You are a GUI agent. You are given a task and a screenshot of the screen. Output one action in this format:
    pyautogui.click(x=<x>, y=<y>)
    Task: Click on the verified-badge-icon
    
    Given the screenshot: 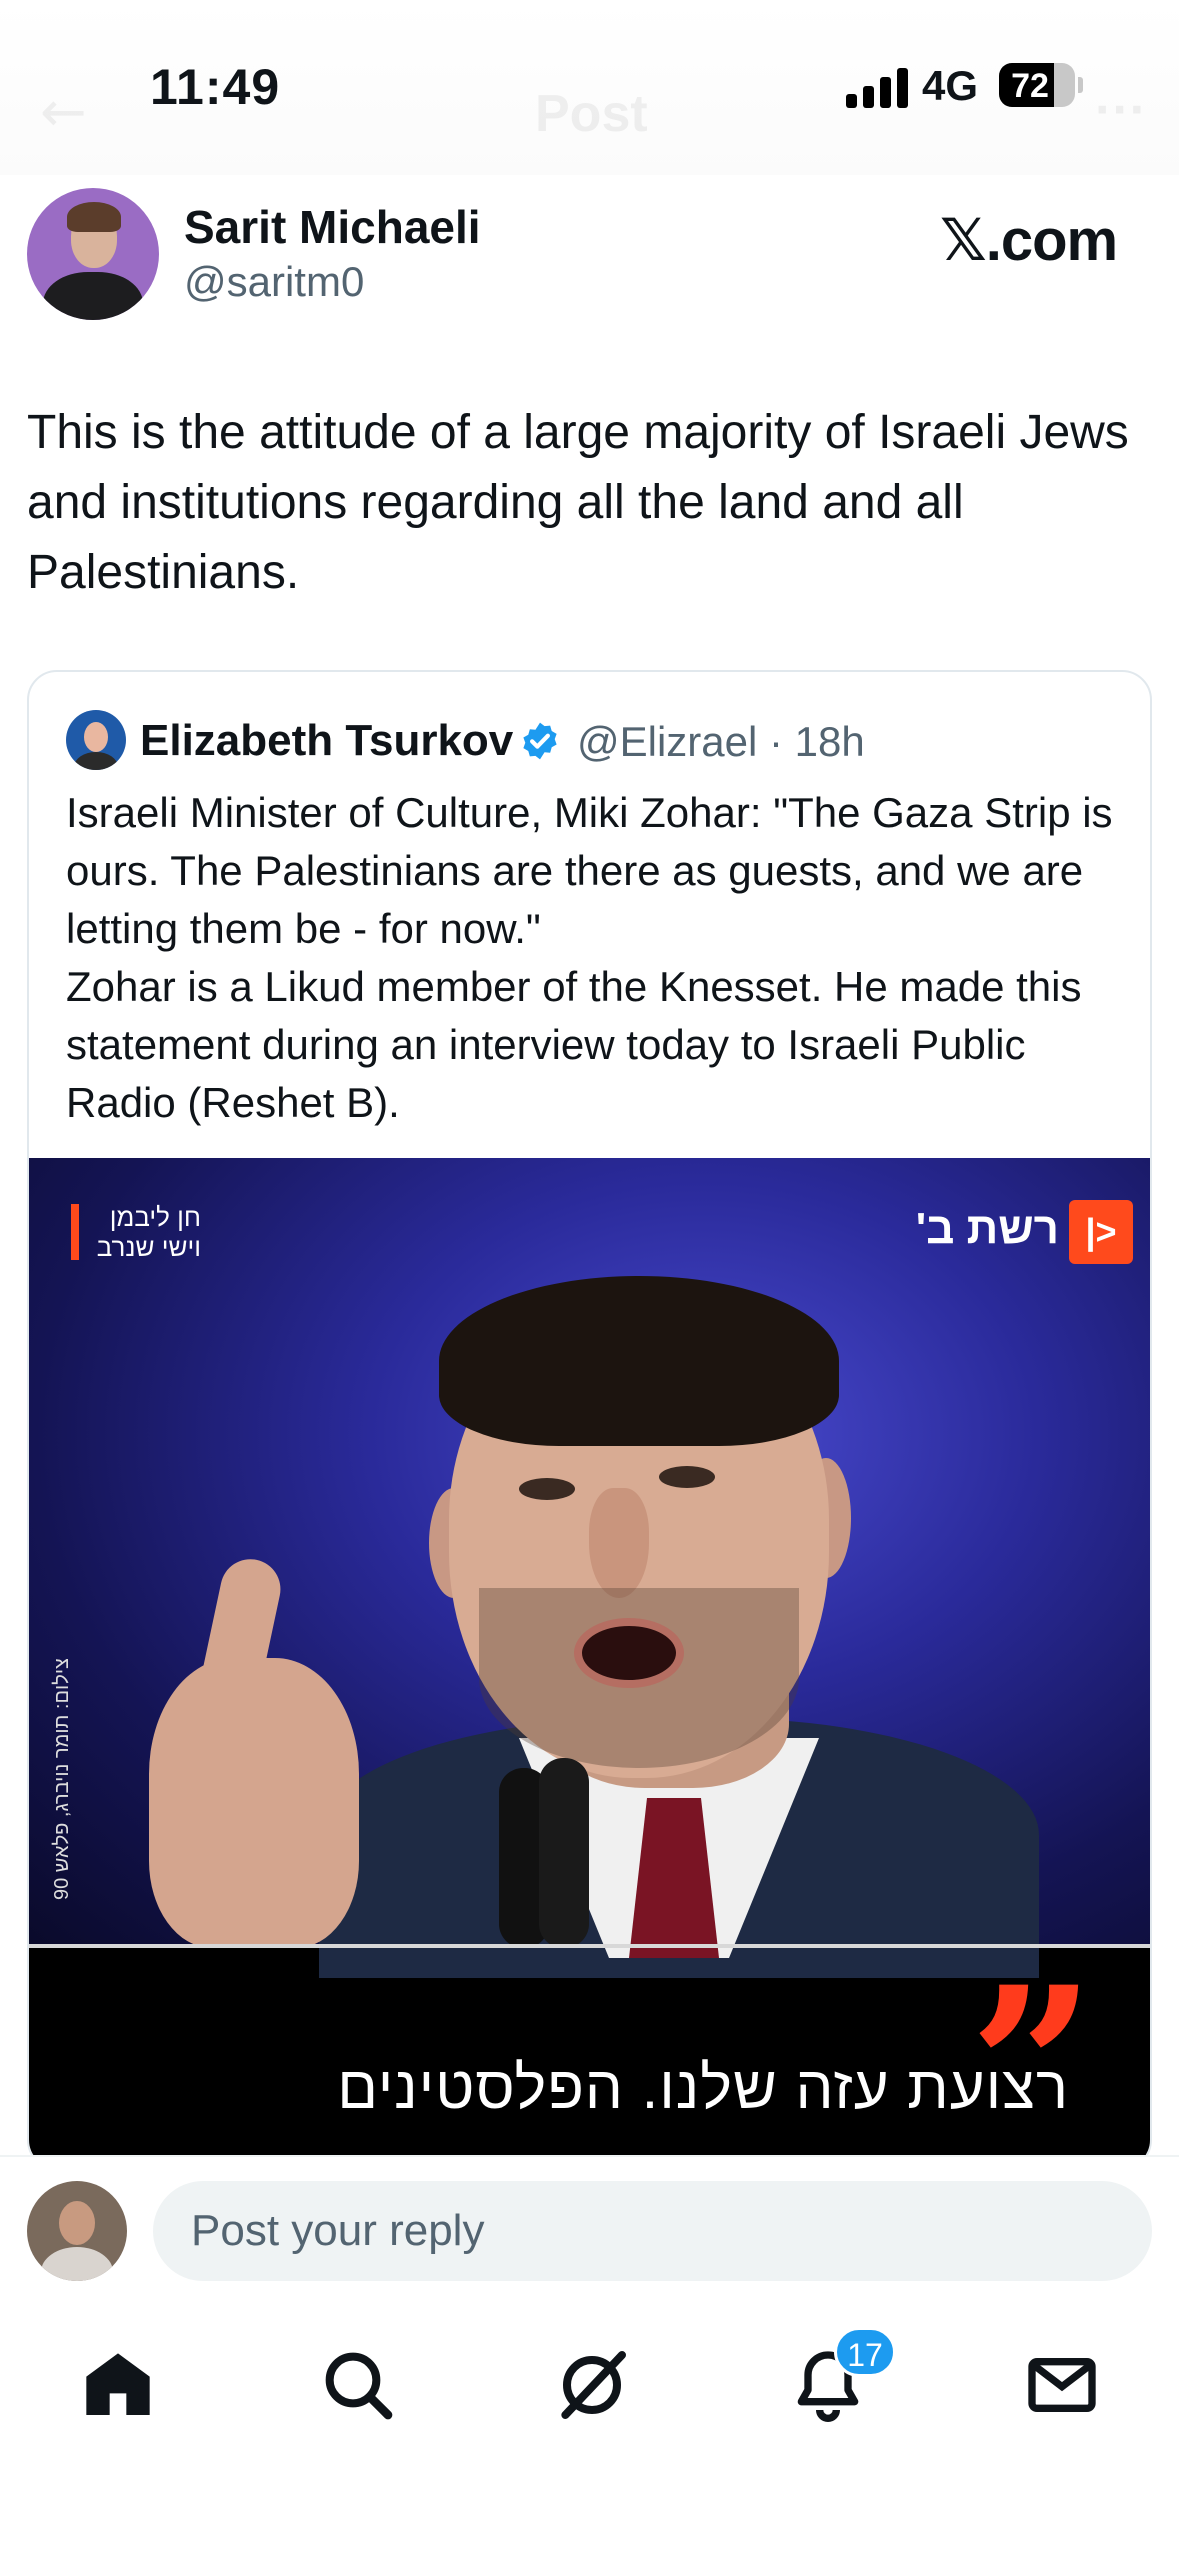 What is the action you would take?
    pyautogui.click(x=540, y=741)
    